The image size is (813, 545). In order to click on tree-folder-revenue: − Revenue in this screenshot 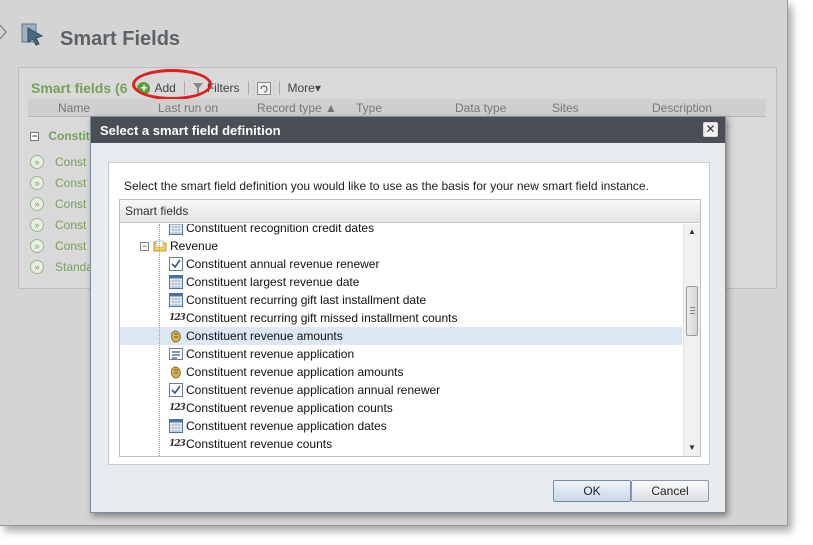, I will do `click(401, 246)`.